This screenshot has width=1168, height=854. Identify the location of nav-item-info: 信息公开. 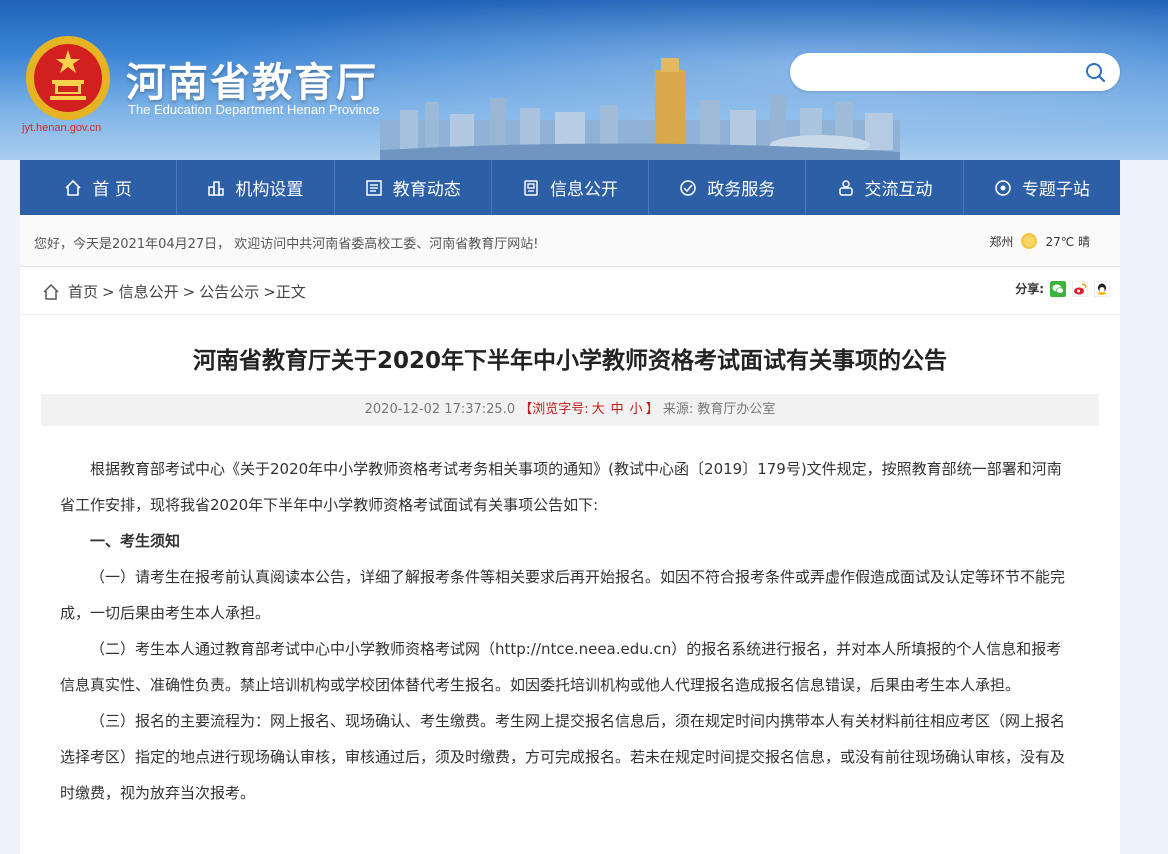
(571, 187).